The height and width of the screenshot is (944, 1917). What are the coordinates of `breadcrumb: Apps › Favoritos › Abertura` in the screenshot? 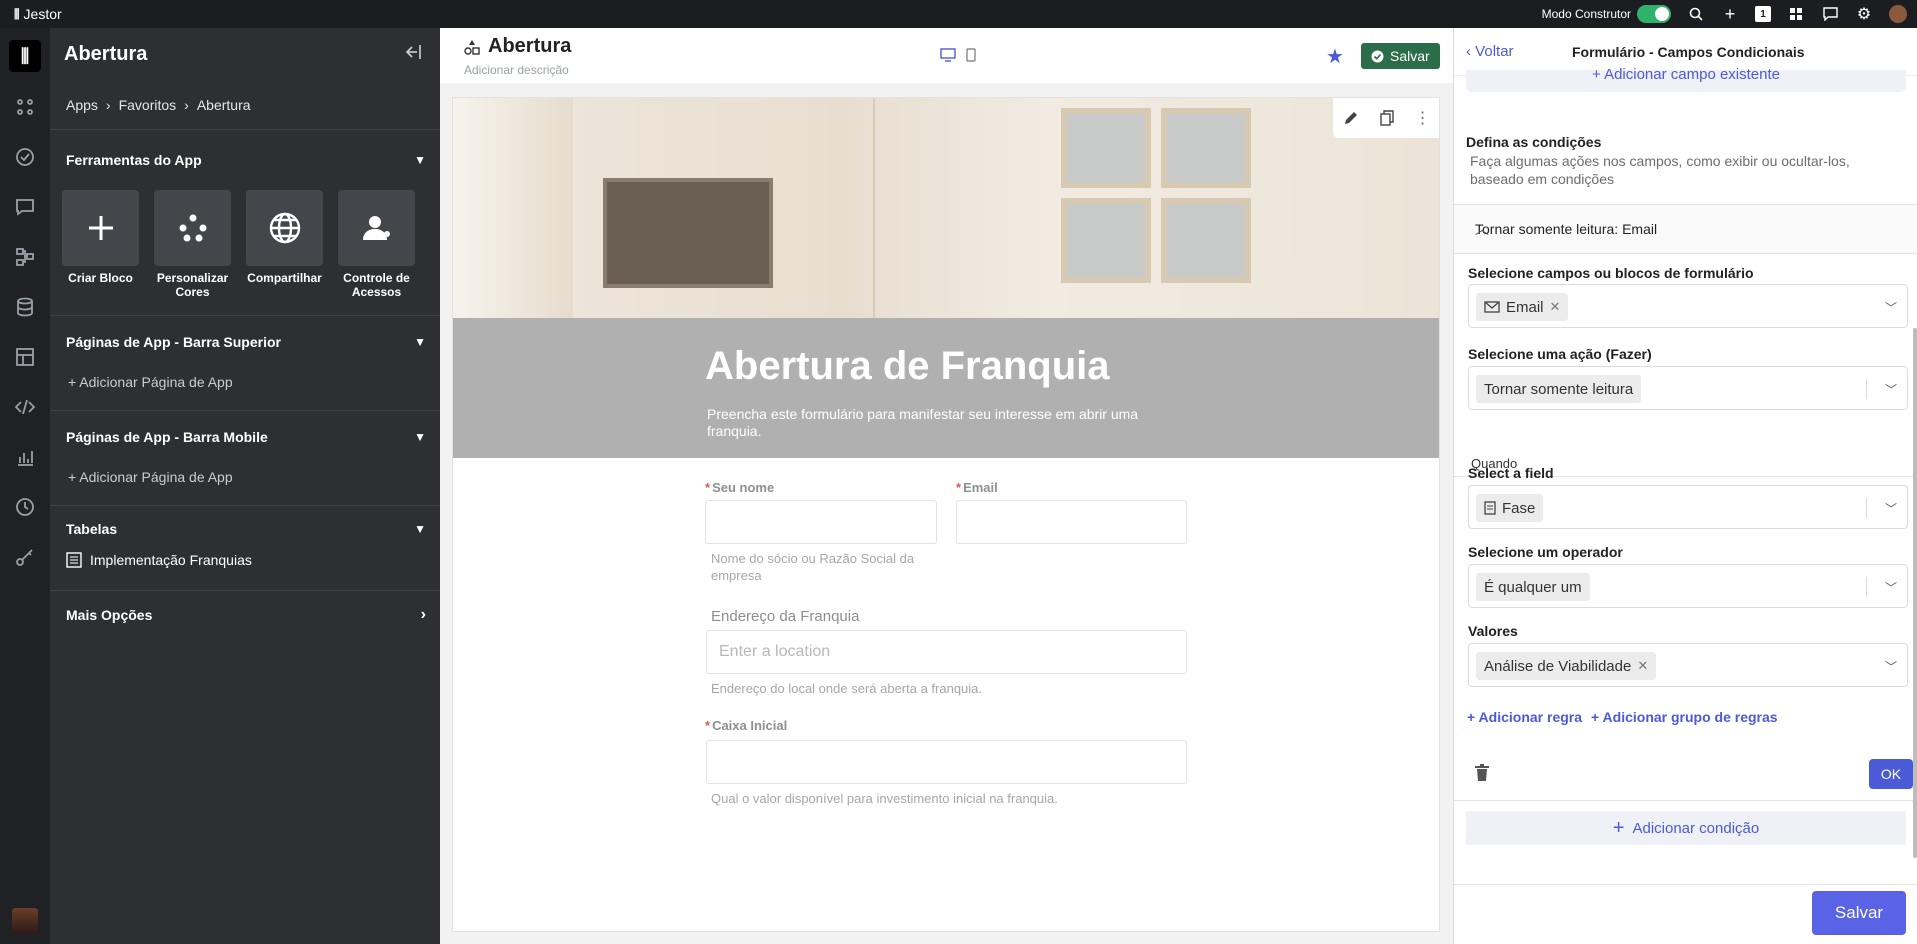 It's located at (245, 105).